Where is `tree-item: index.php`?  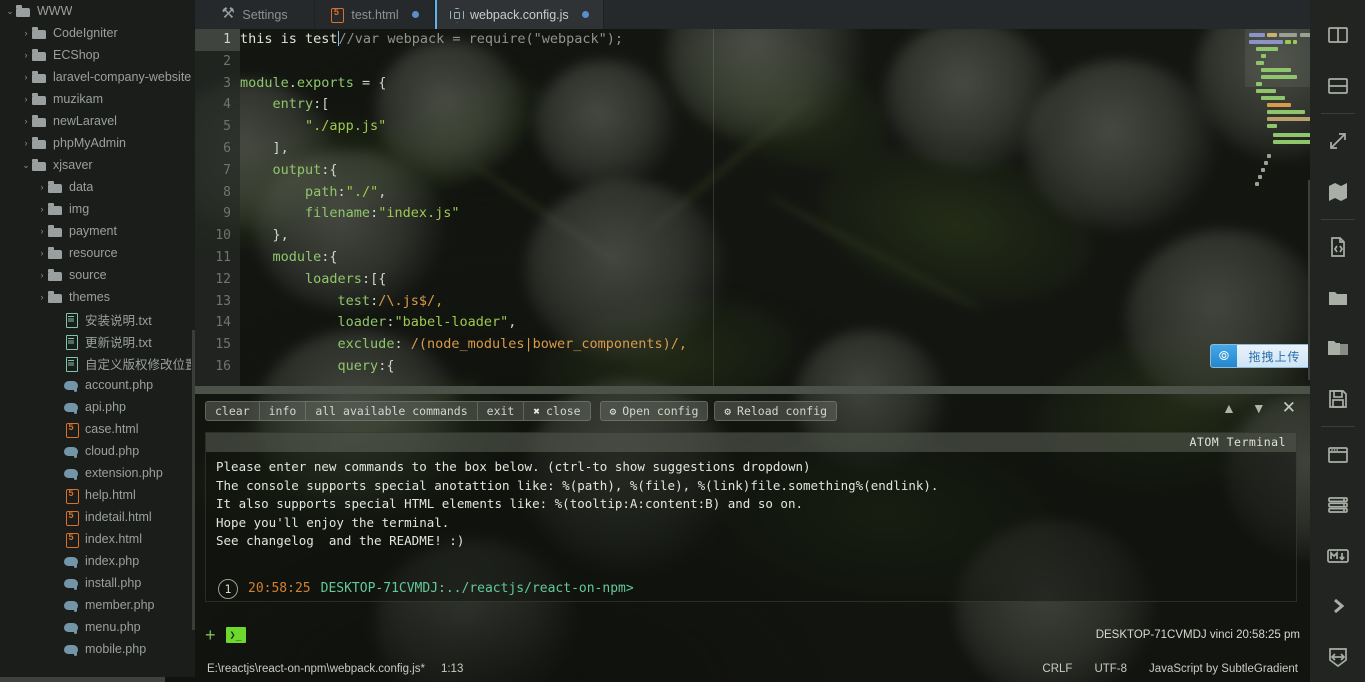 tree-item: index.php is located at coordinates (97, 561).